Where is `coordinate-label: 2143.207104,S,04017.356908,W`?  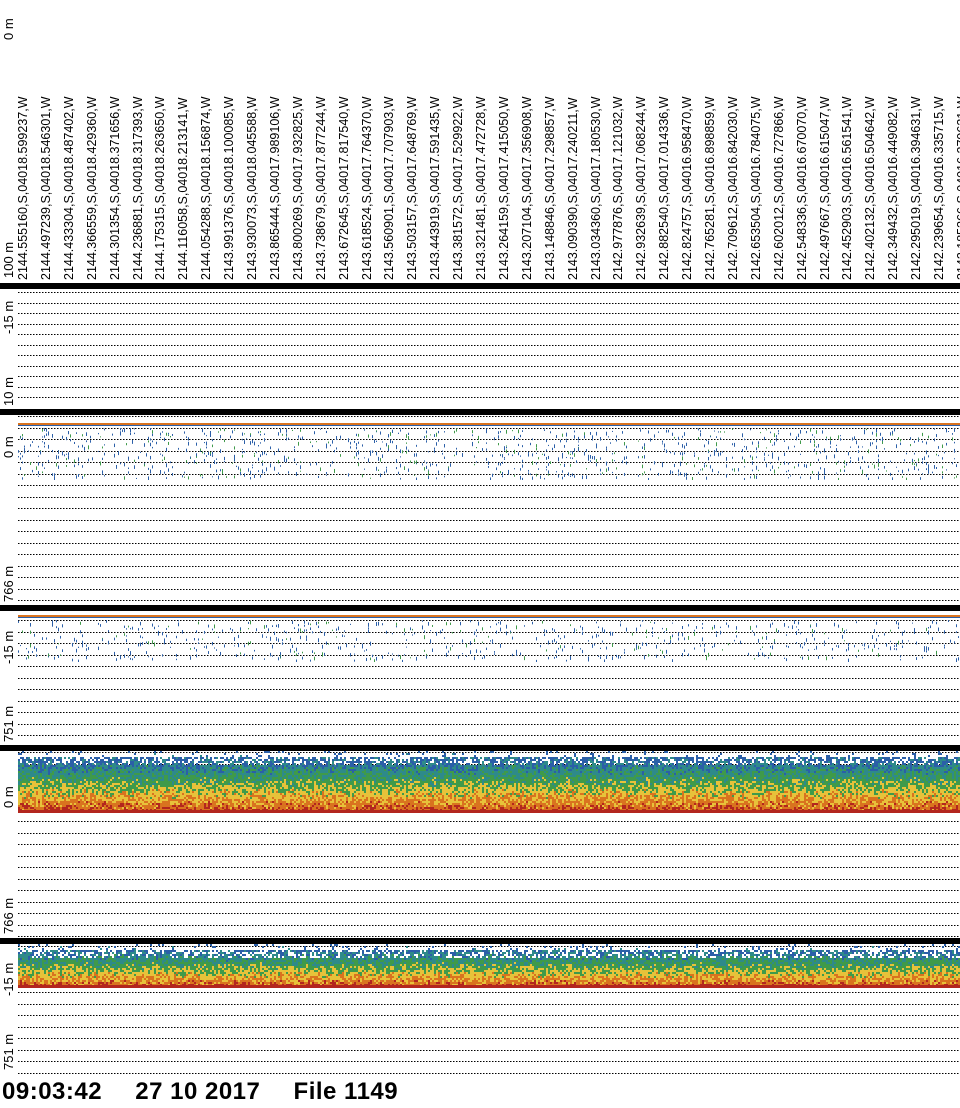
coordinate-label: 2143.207104,S,04017.356908,W is located at coordinates (528, 142).